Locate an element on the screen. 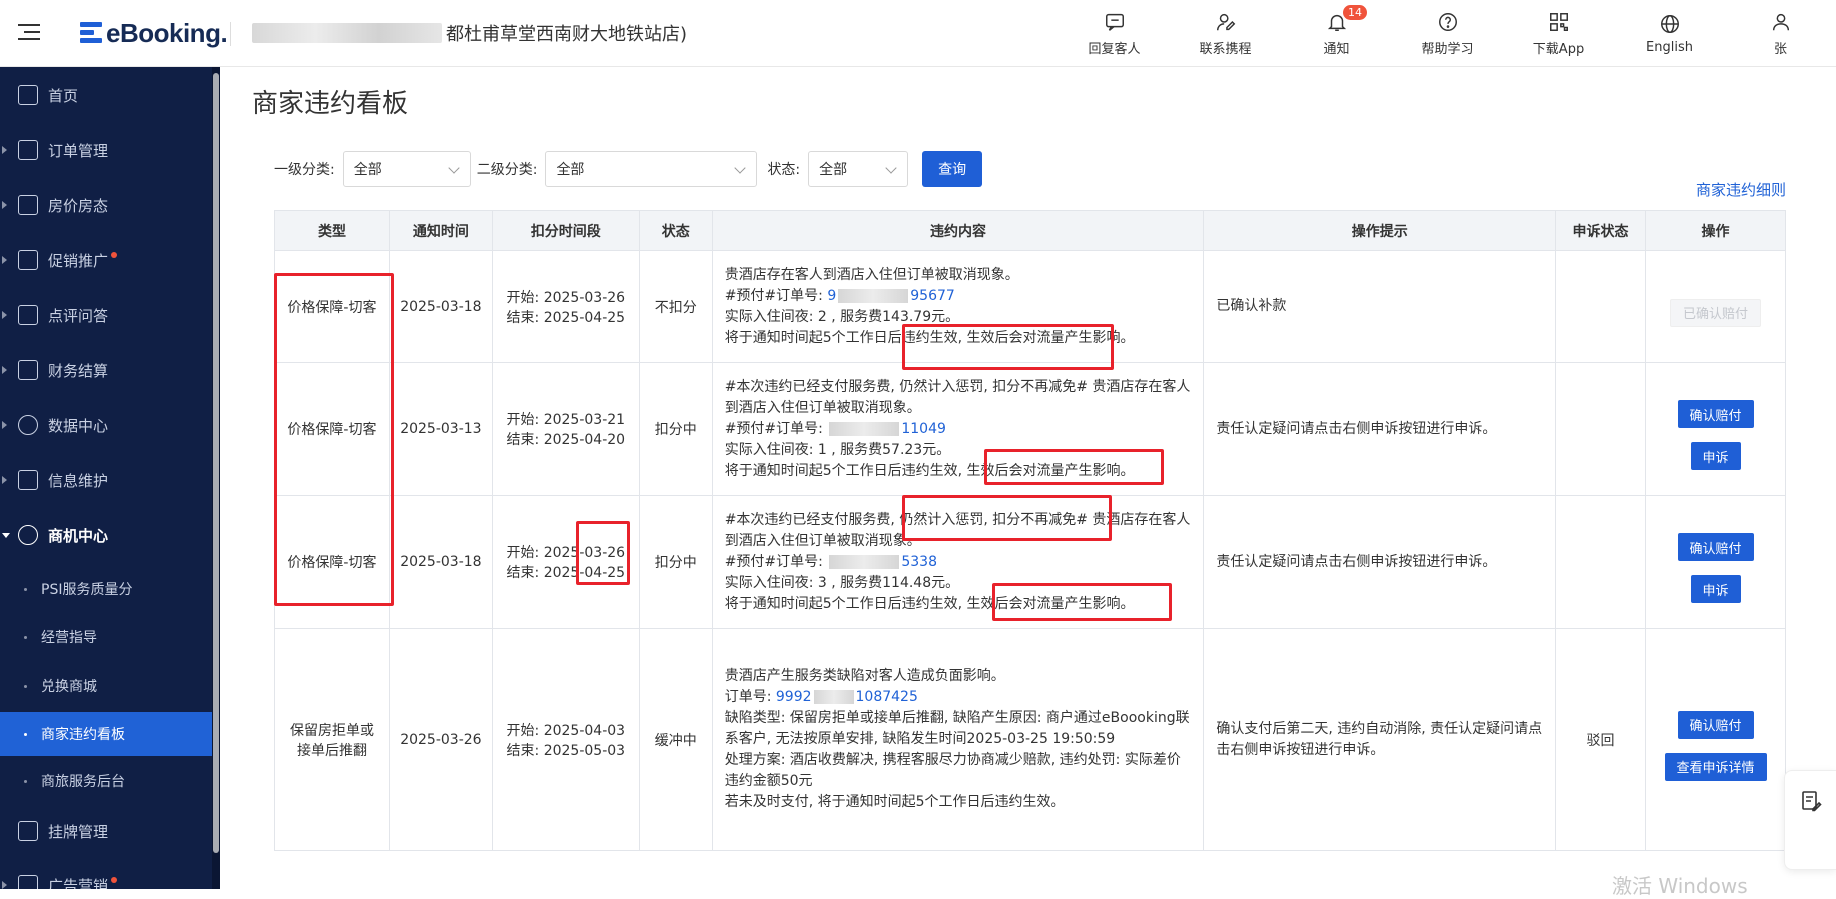  sidebar-item-data: 数据中心 is located at coordinates (106, 425).